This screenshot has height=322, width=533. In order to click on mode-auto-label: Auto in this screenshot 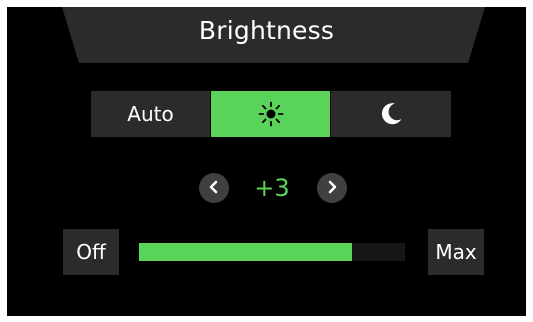, I will do `click(150, 114)`.